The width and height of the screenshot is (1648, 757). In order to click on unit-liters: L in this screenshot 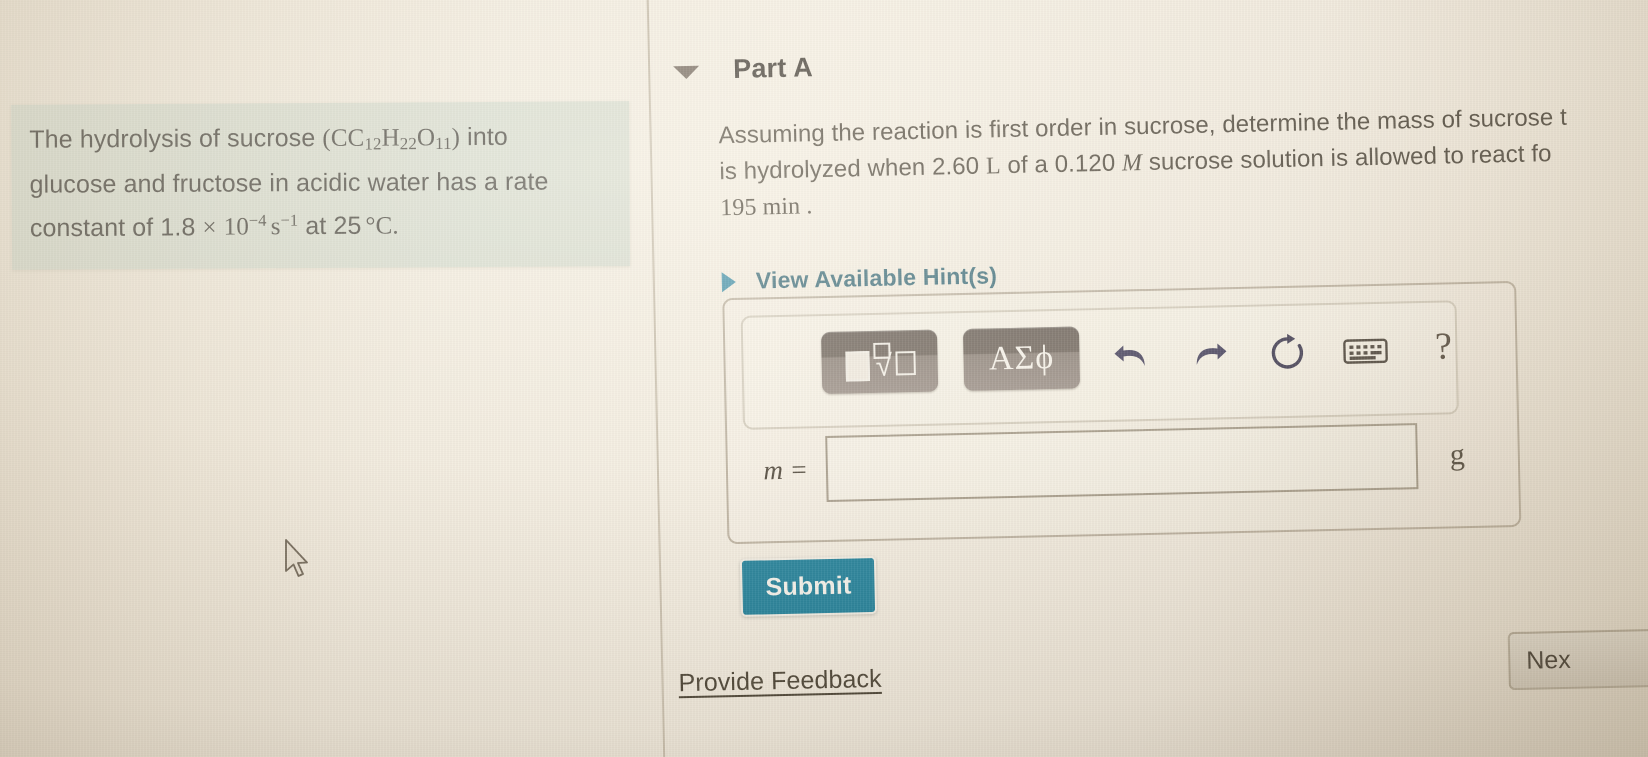, I will do `click(993, 166)`.